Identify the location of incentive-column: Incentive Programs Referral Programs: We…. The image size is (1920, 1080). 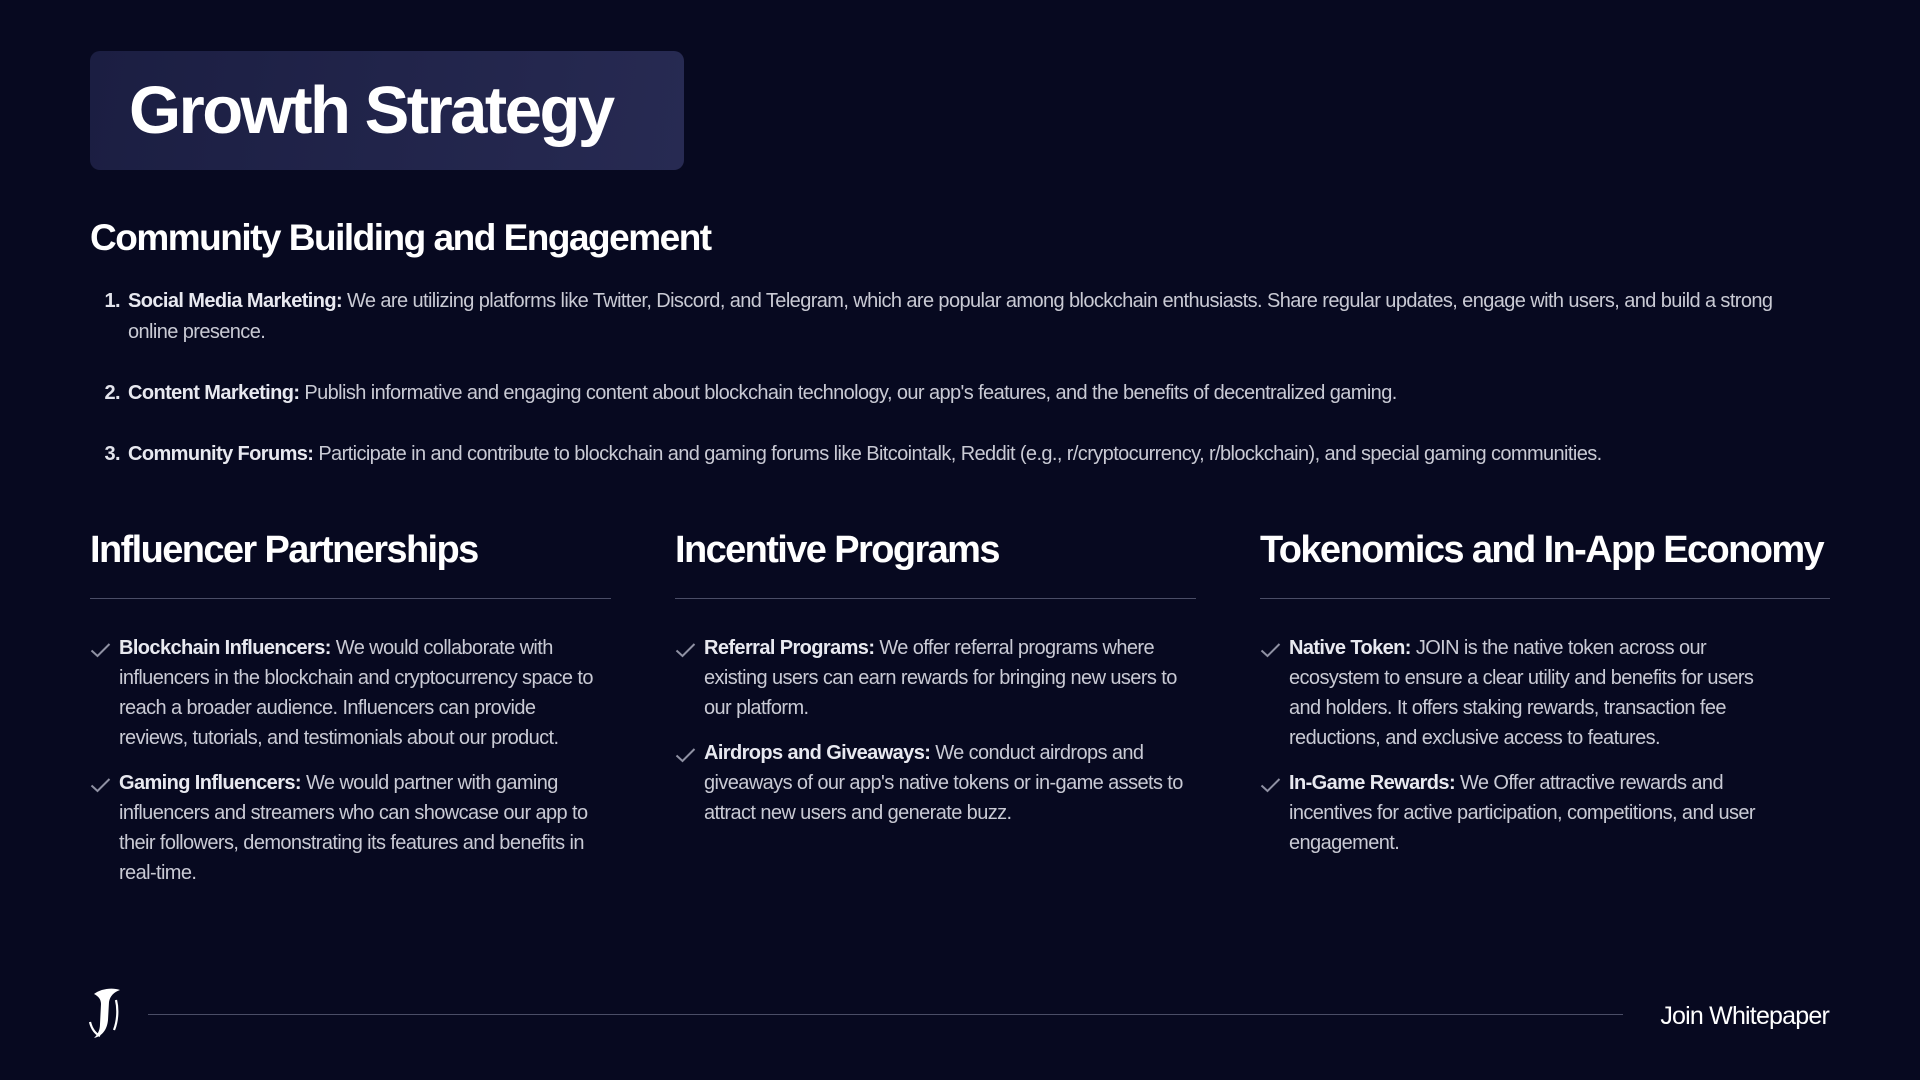
(935, 685).